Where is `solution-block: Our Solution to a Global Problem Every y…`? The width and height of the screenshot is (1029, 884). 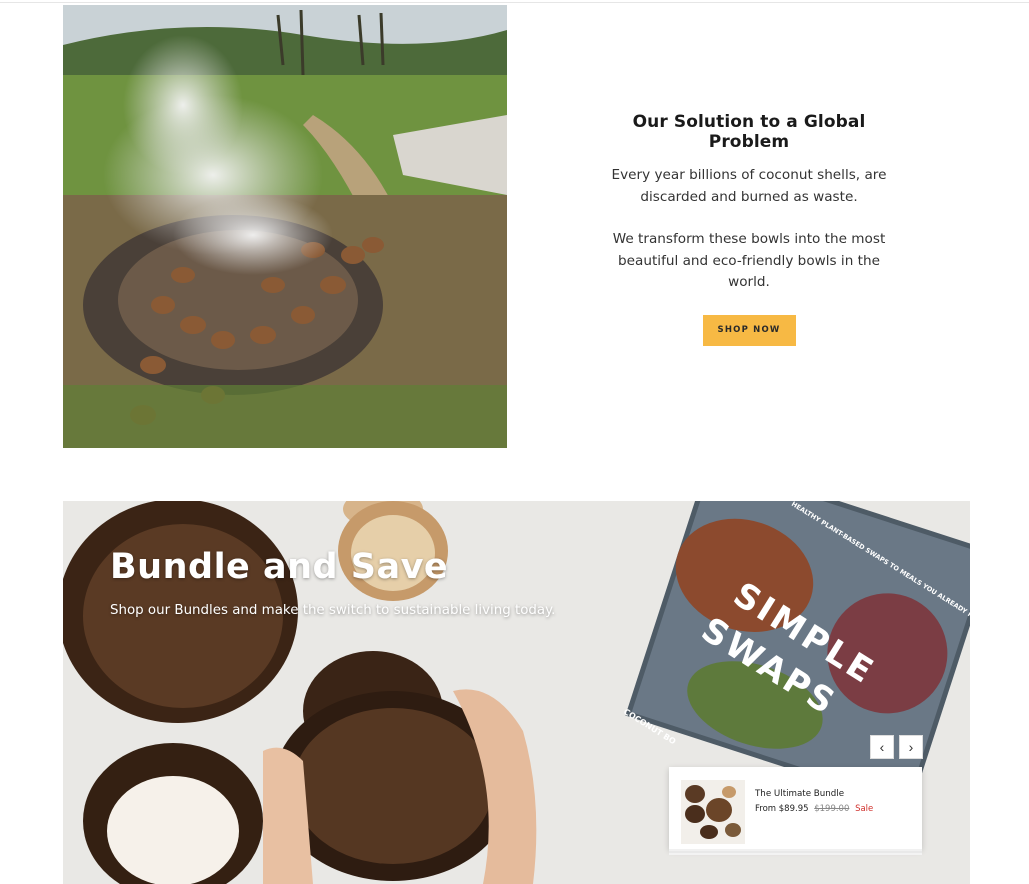
solution-block: Our Solution to a Global Problem Every y… is located at coordinates (749, 229).